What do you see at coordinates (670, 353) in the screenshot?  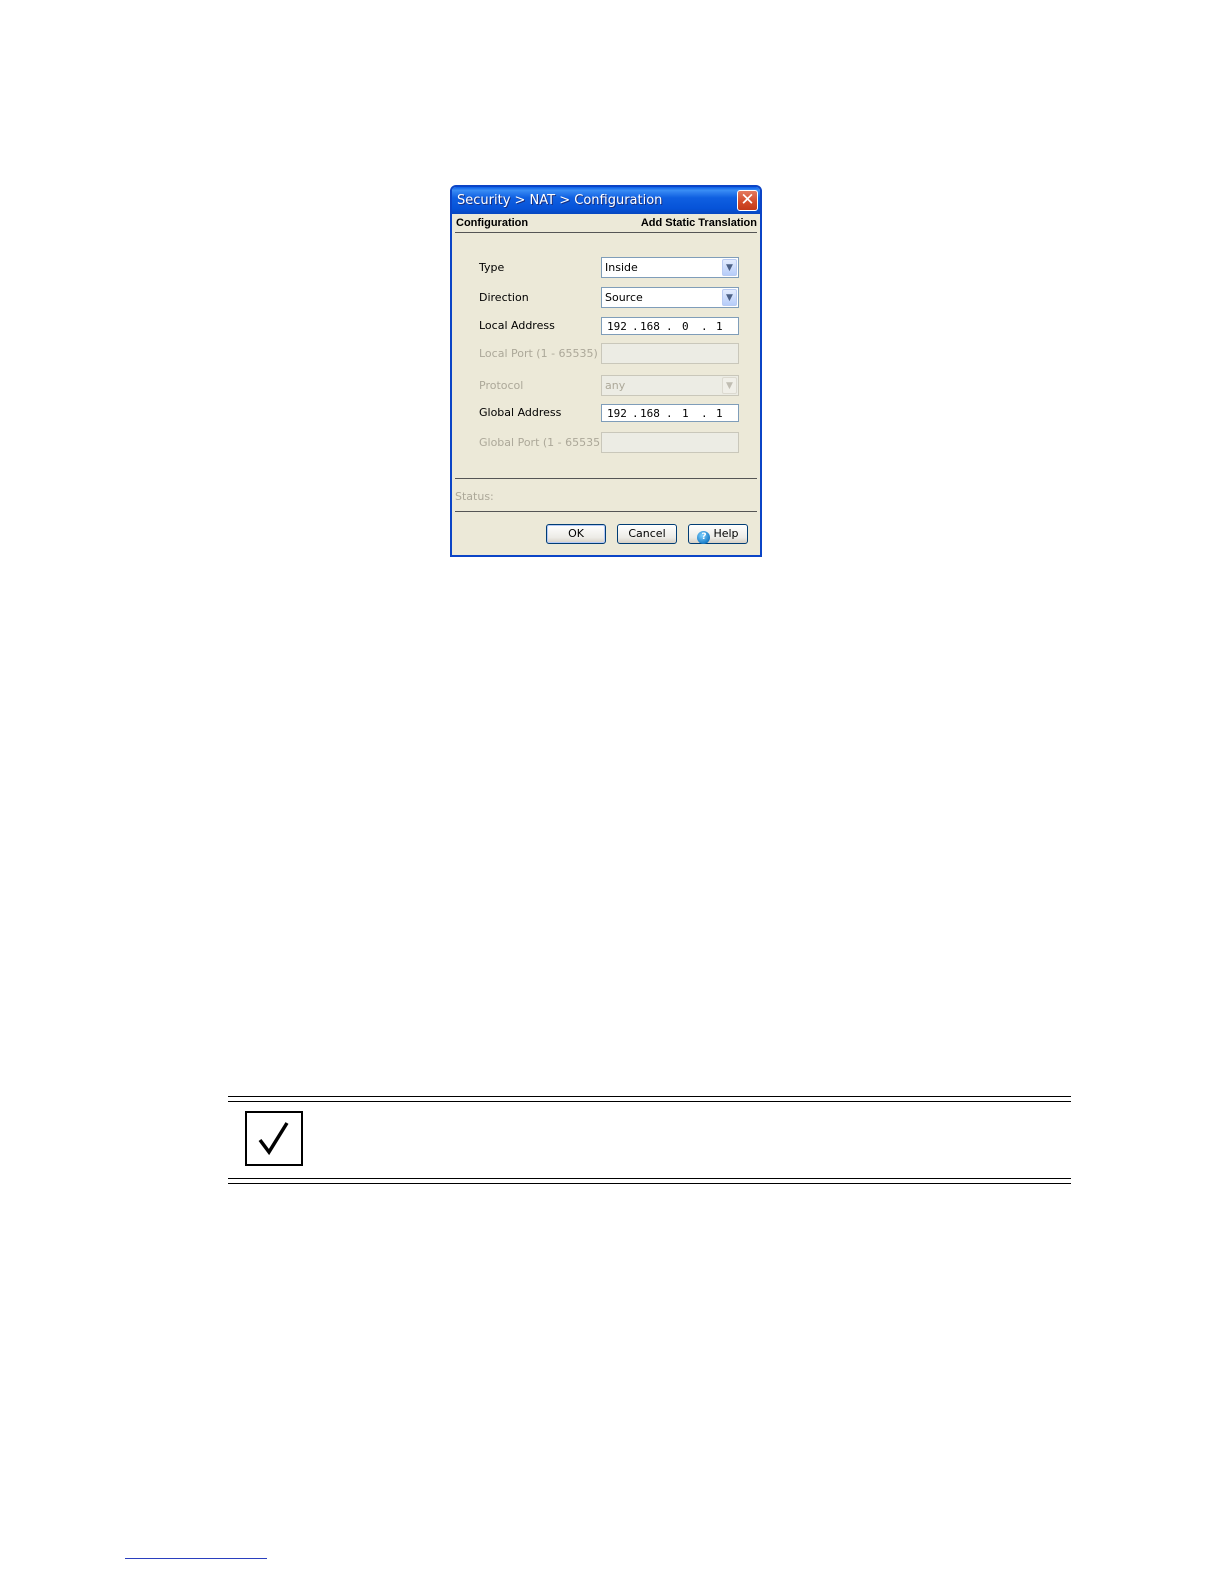 I see `local-port-input` at bounding box center [670, 353].